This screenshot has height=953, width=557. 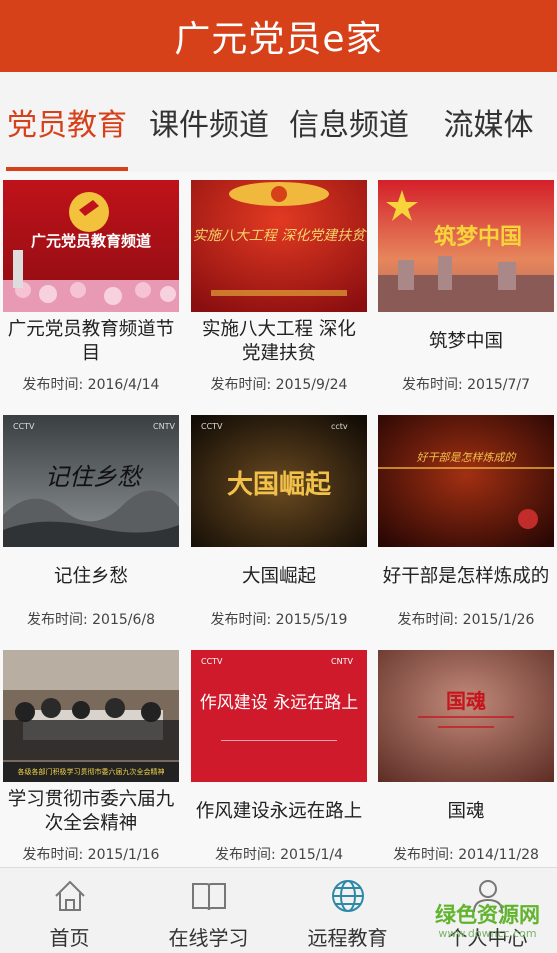 I want to click on program-thumbnail: 国魂, so click(x=466, y=716).